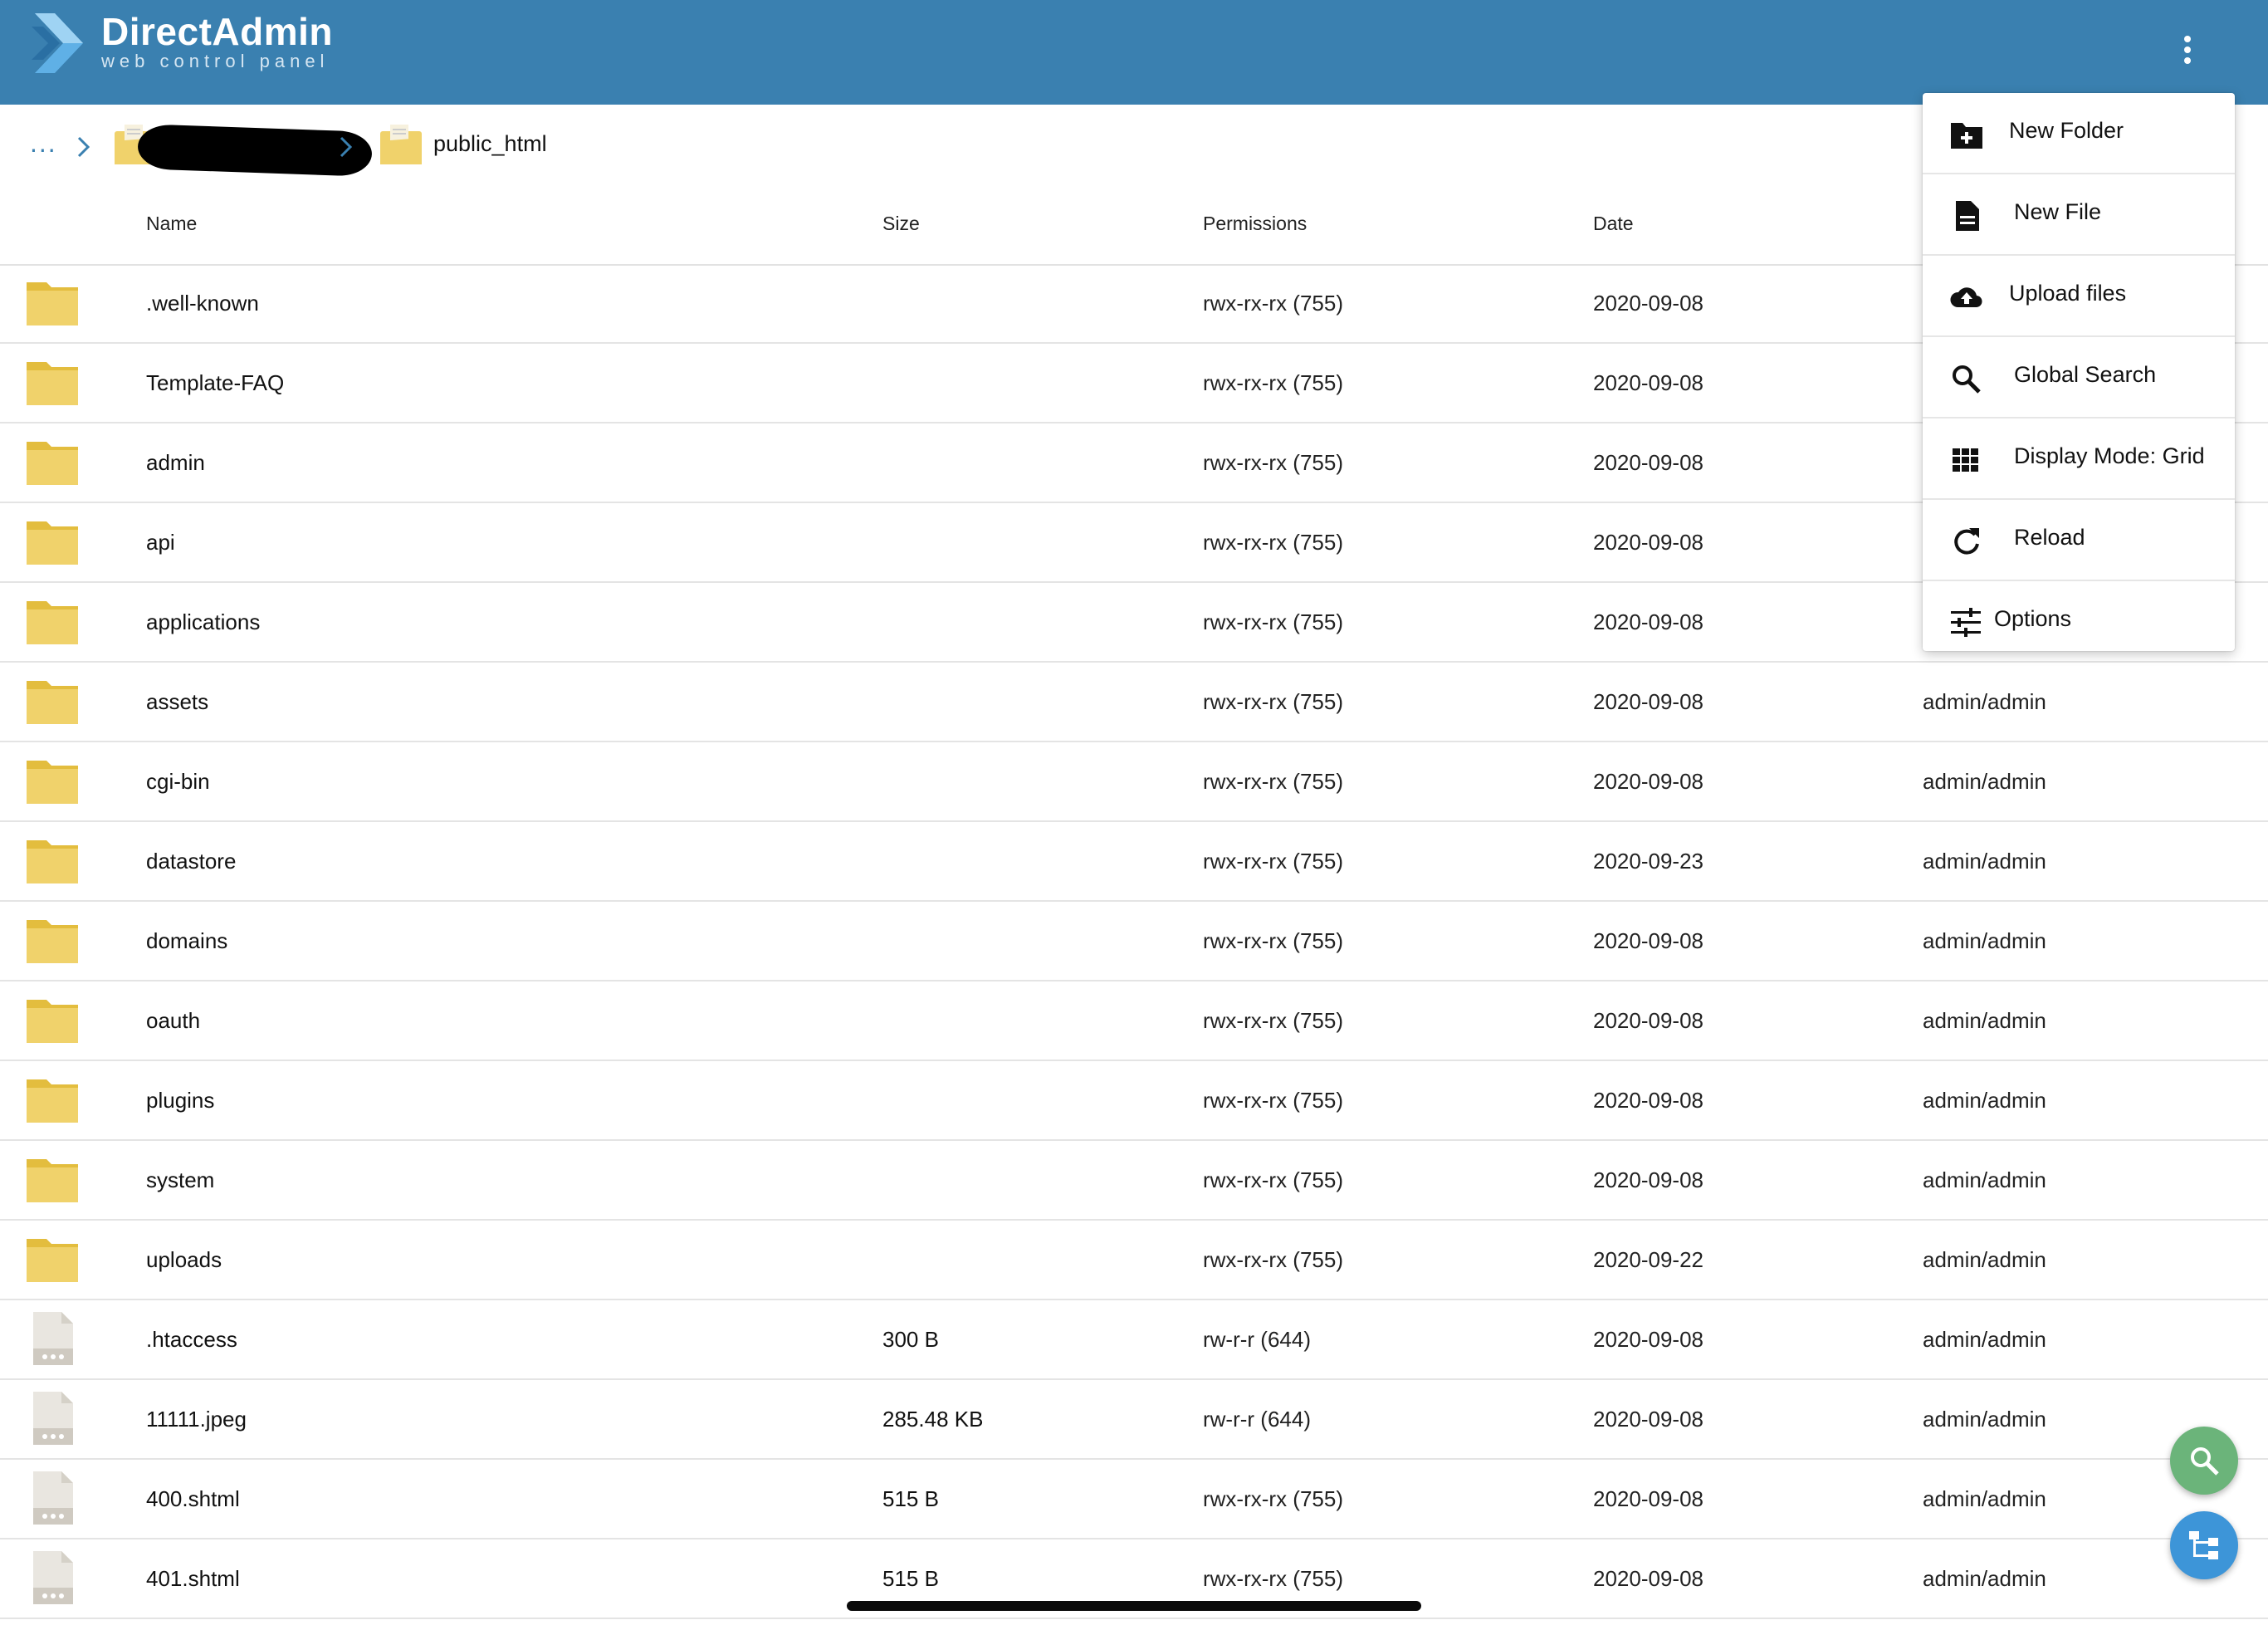 Image resolution: width=2268 pixels, height=1625 pixels. Describe the element at coordinates (193, 1498) in the screenshot. I see `row-name: 400.shtml` at that location.